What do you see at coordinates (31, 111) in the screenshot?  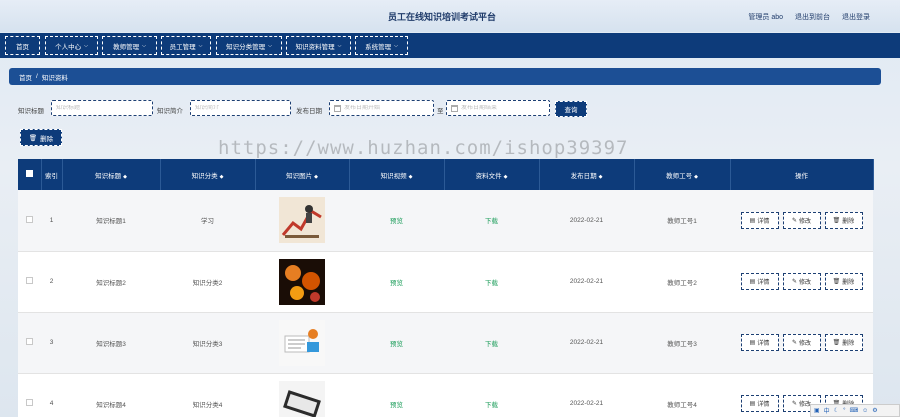 I see `title-filter-label: 知识标题` at bounding box center [31, 111].